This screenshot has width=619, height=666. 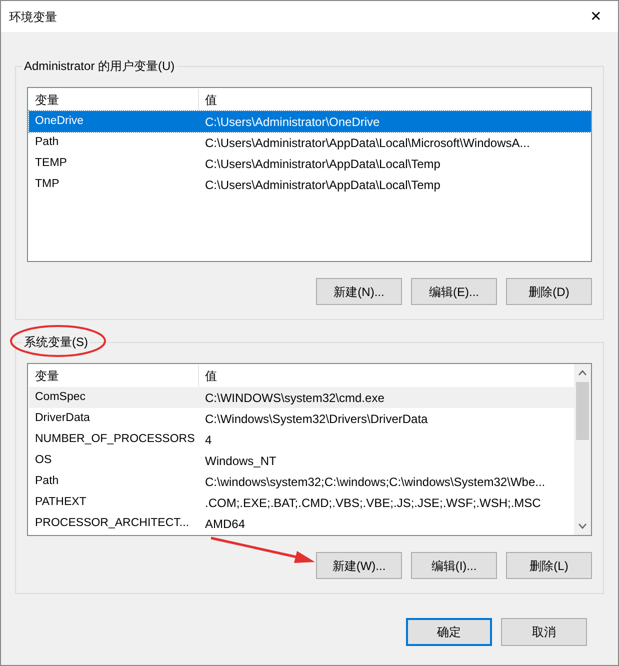 What do you see at coordinates (51, 163) in the screenshot?
I see `variable-name: TEMP` at bounding box center [51, 163].